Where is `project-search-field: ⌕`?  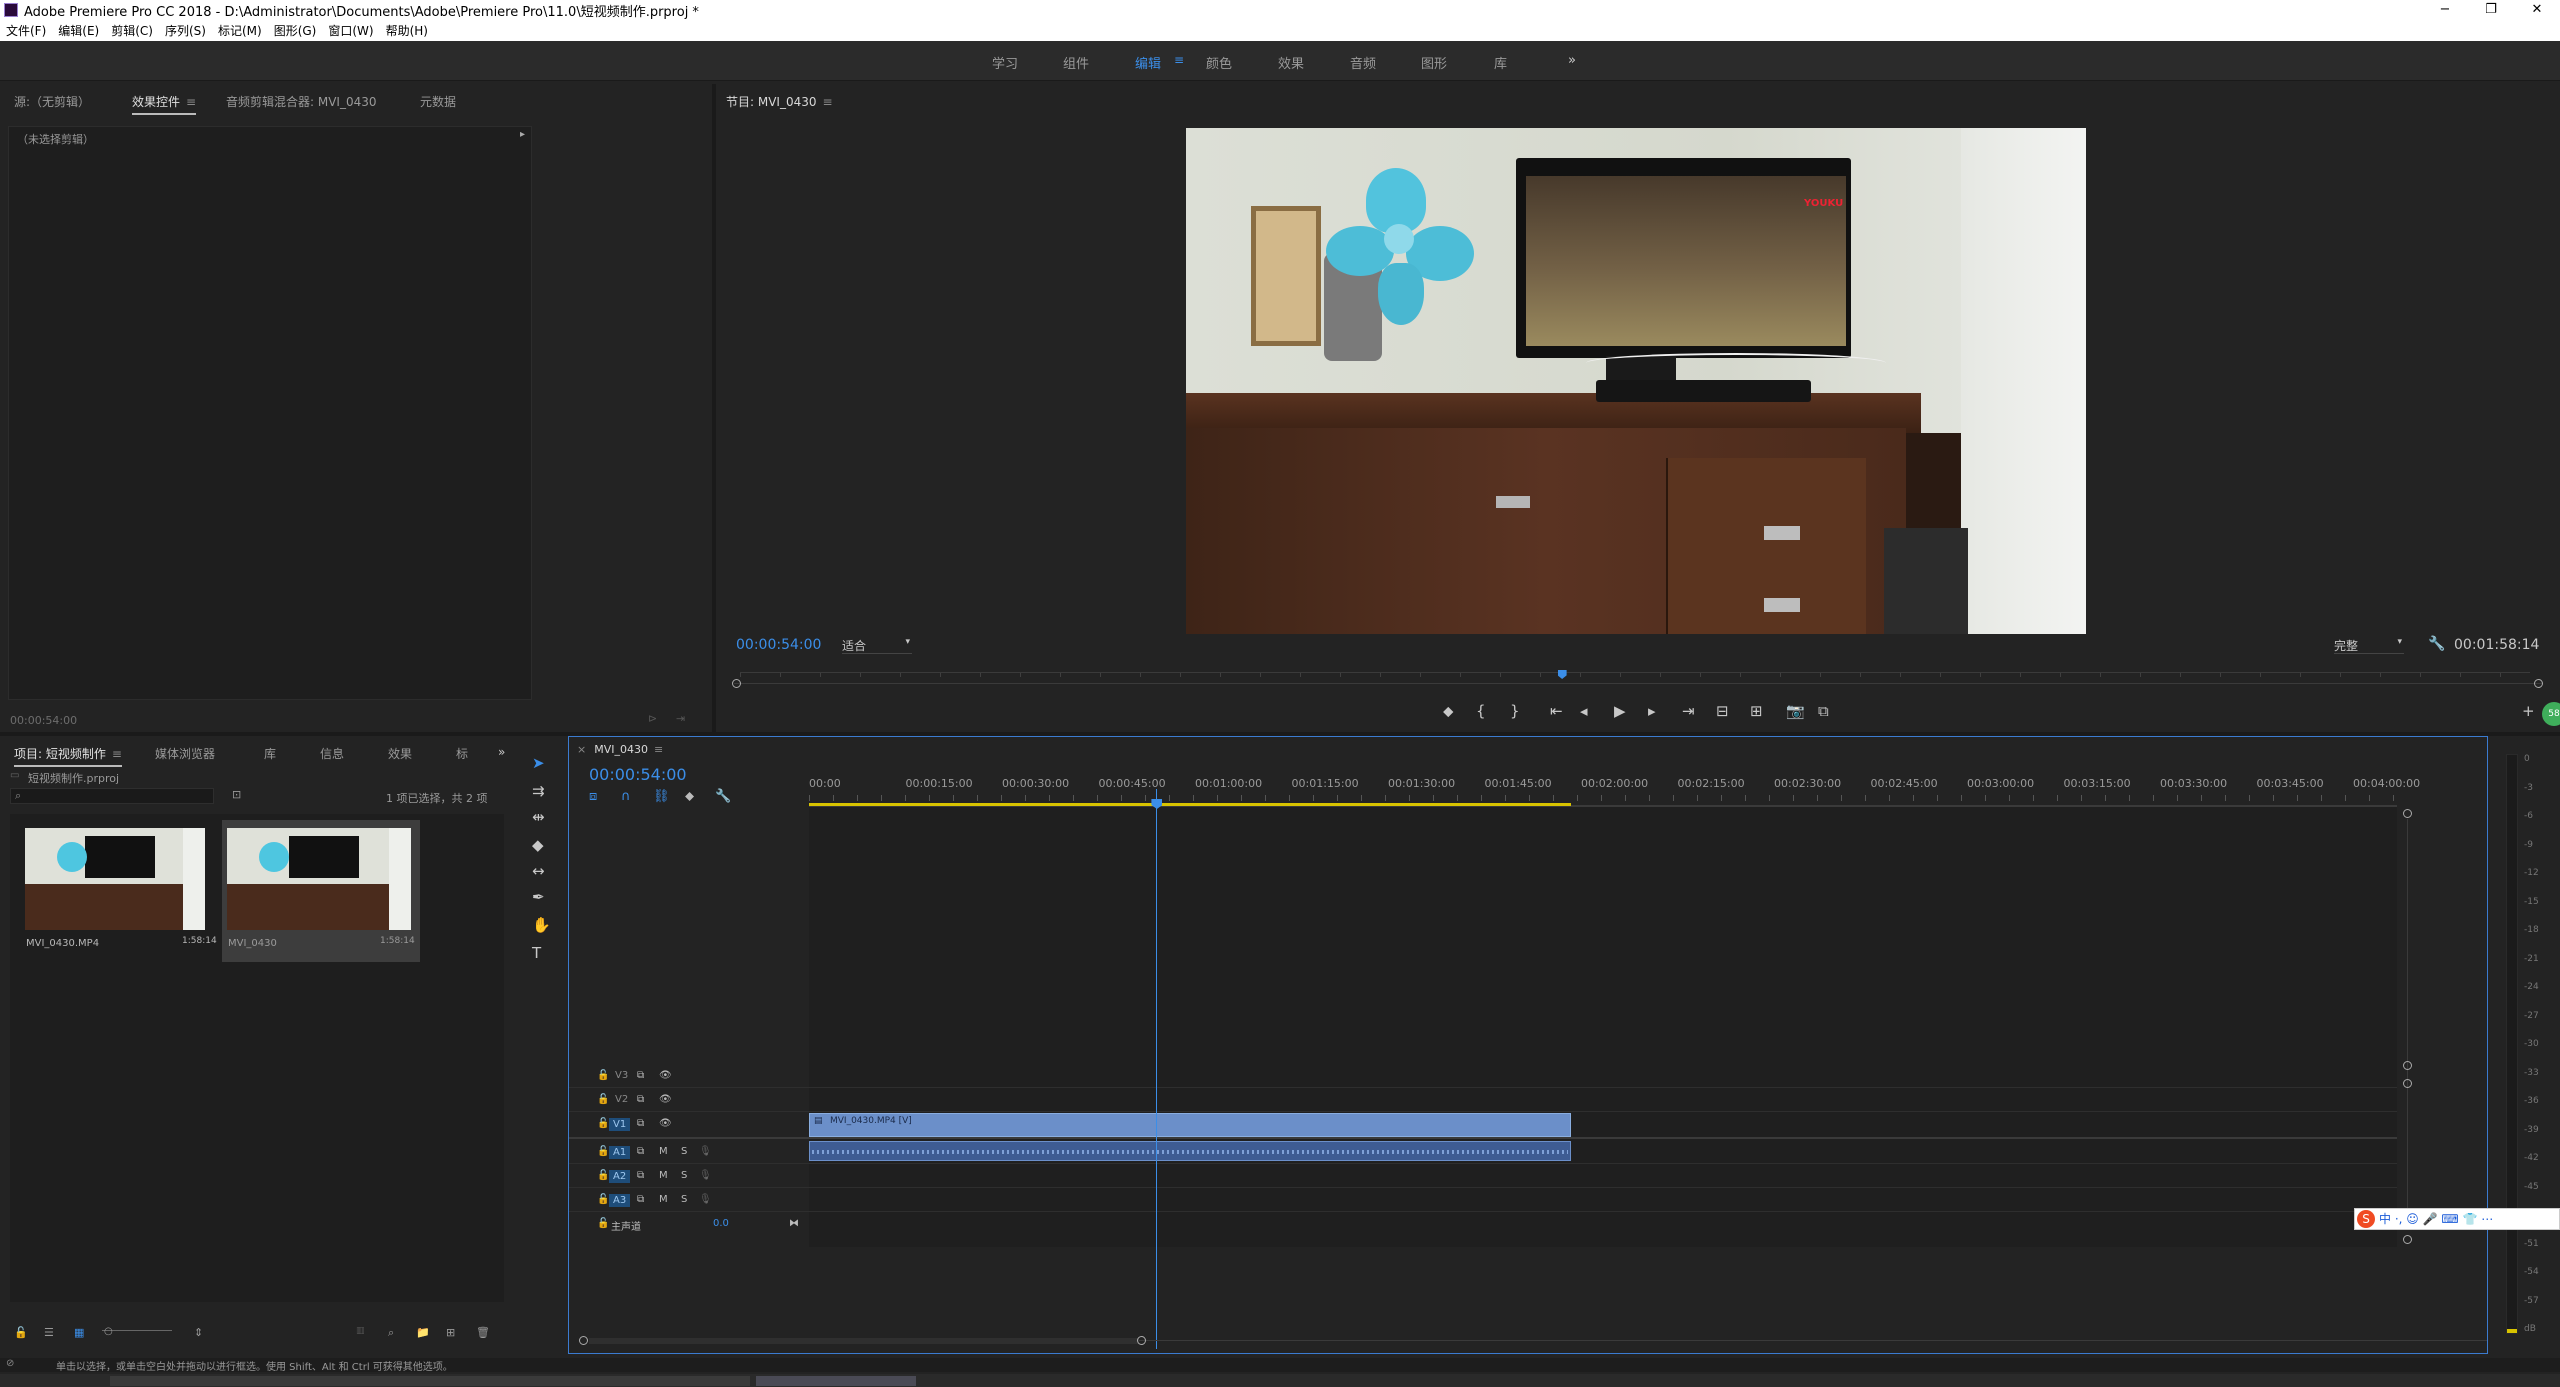
project-search-field: ⌕ is located at coordinates (112, 796).